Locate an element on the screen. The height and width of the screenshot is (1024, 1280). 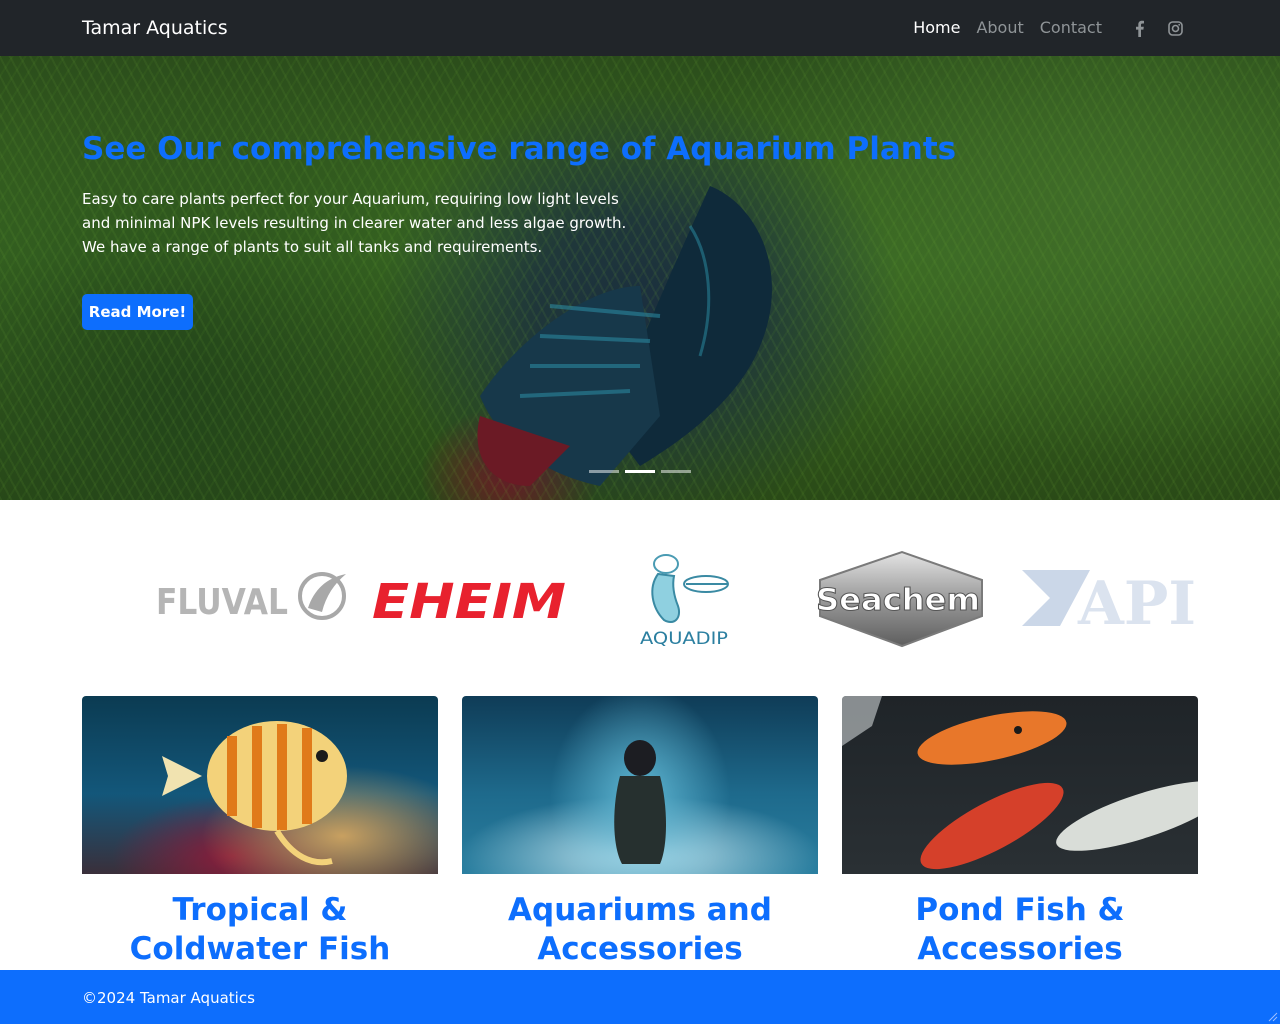
eheim-logo-text: EHEIM is located at coordinates (469, 599).